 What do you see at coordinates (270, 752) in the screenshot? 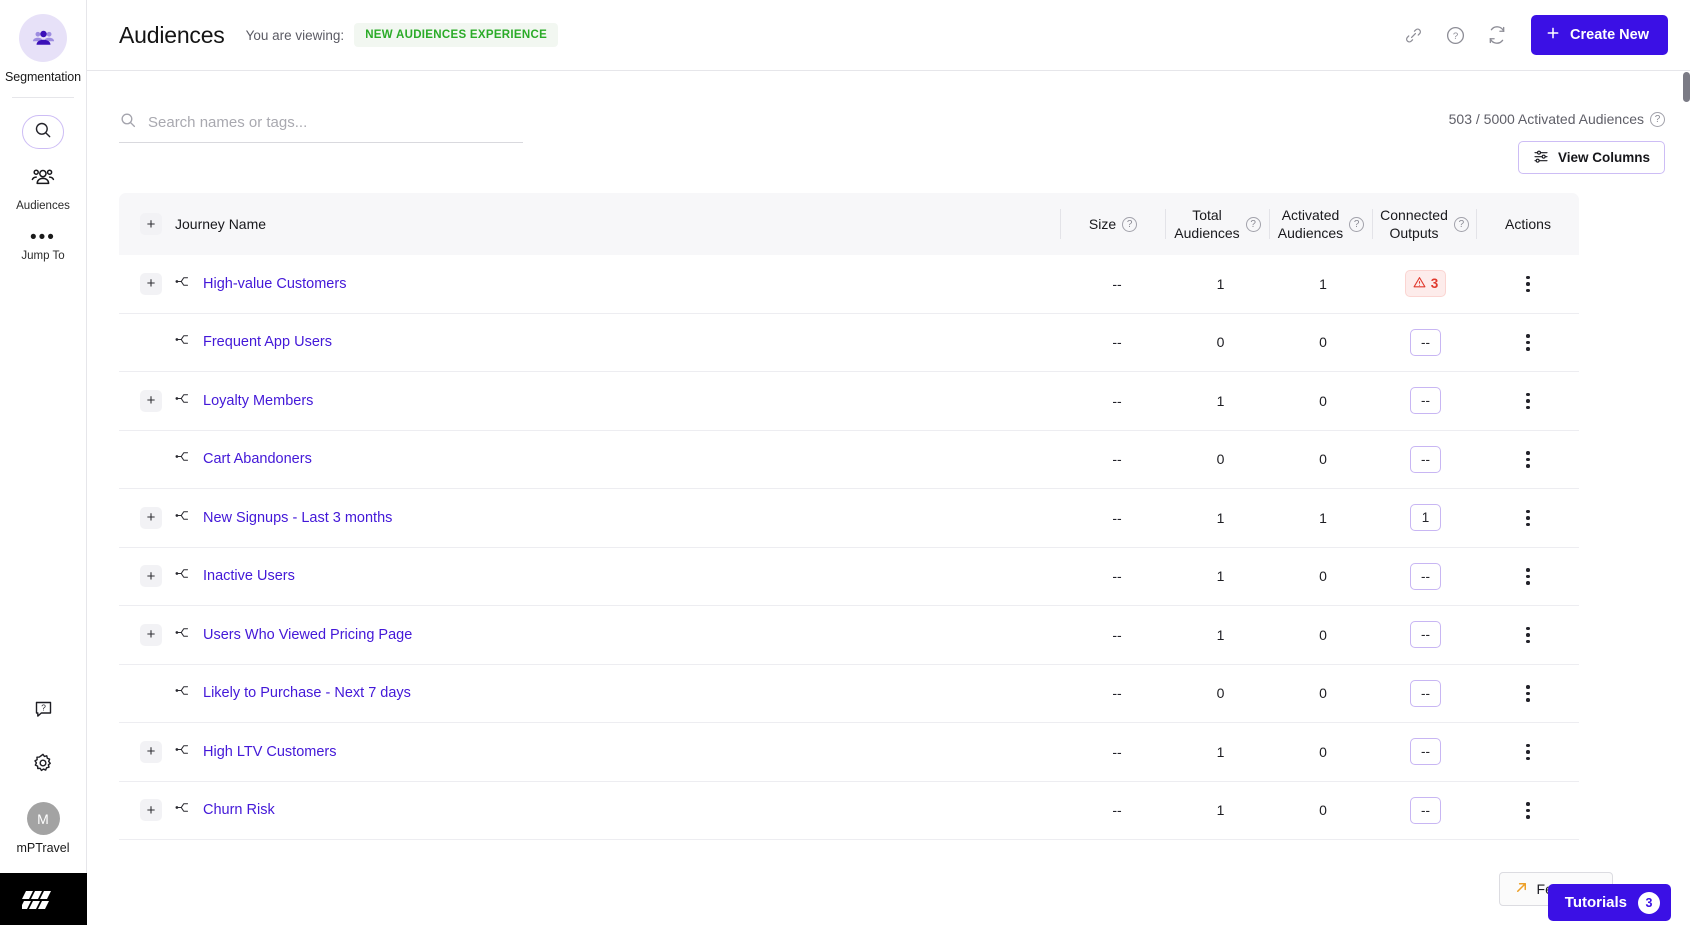
I see `journey-name-link: High LTV Customers` at bounding box center [270, 752].